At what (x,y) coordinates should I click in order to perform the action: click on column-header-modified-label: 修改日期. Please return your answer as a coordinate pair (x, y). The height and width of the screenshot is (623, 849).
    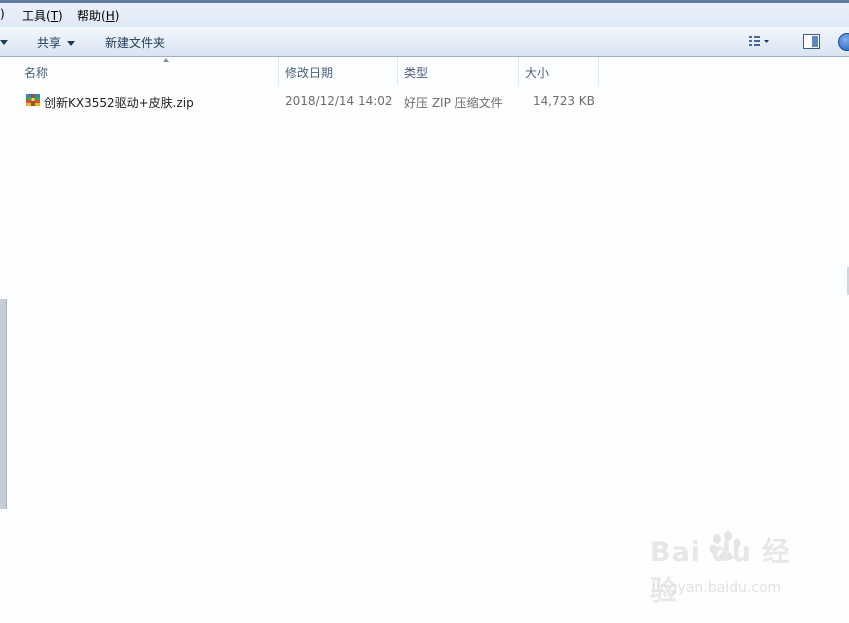
    Looking at the image, I should click on (309, 73).